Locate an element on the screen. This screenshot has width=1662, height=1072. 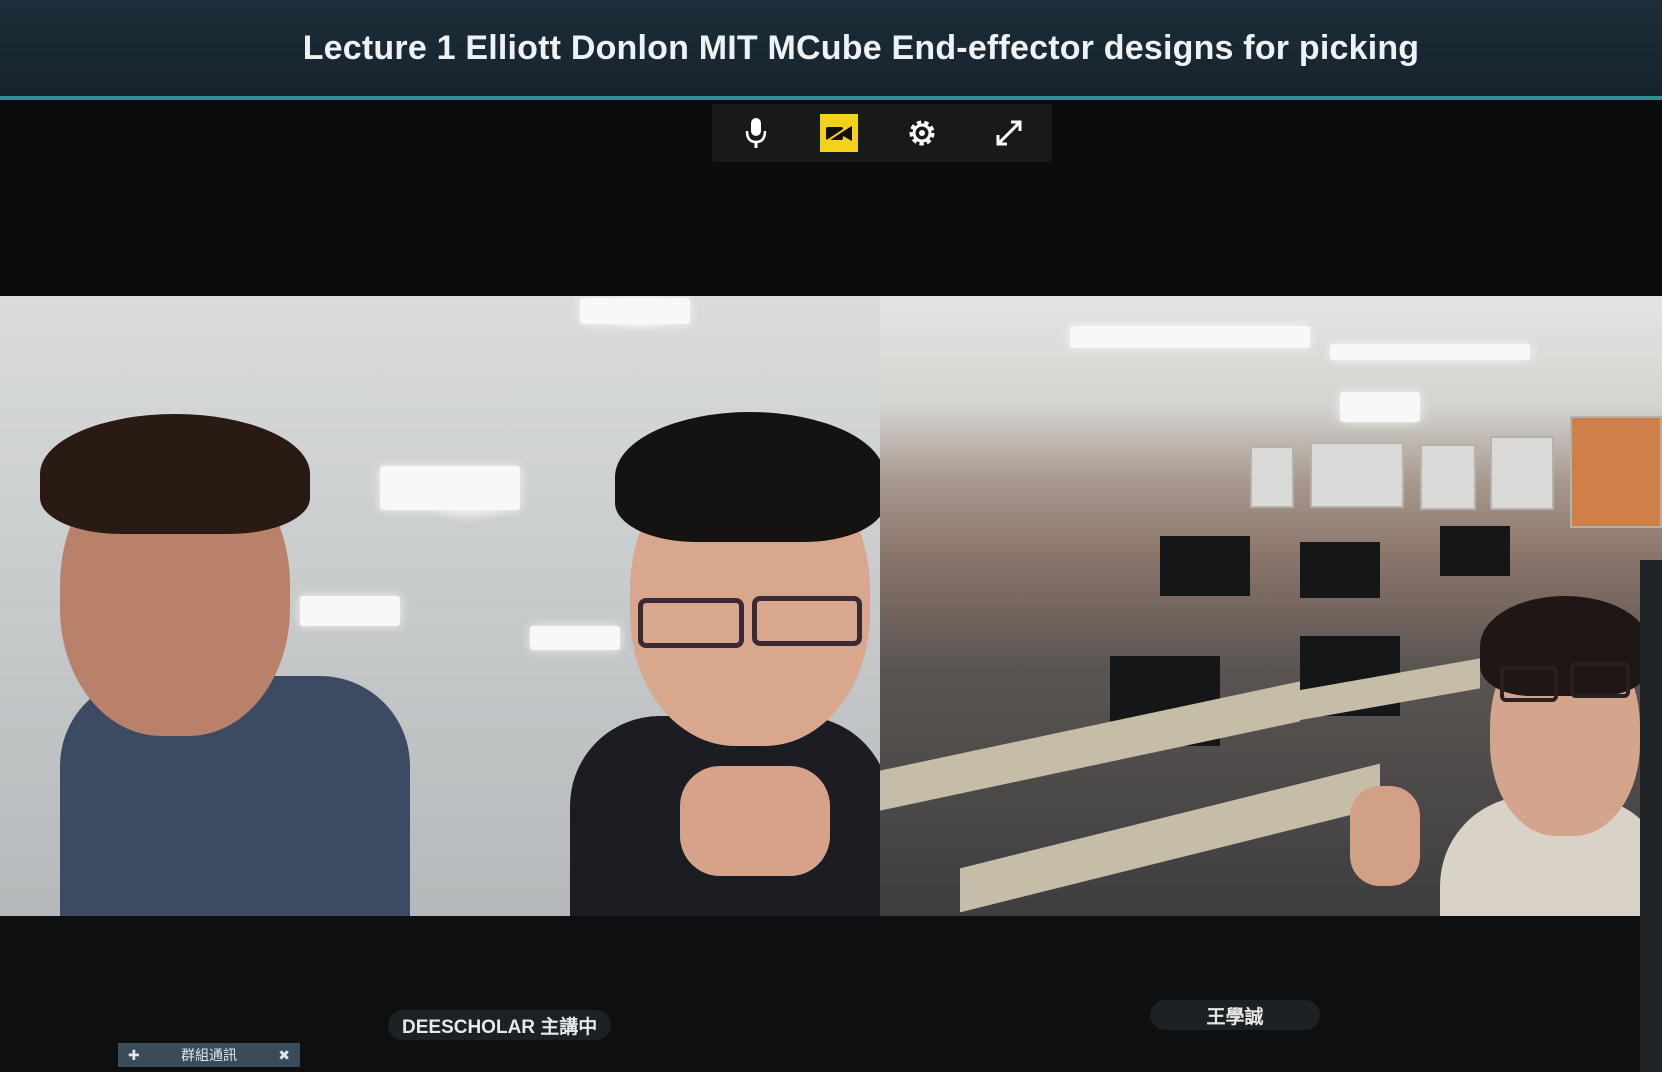
fullscreen-icon is located at coordinates (1008, 133).